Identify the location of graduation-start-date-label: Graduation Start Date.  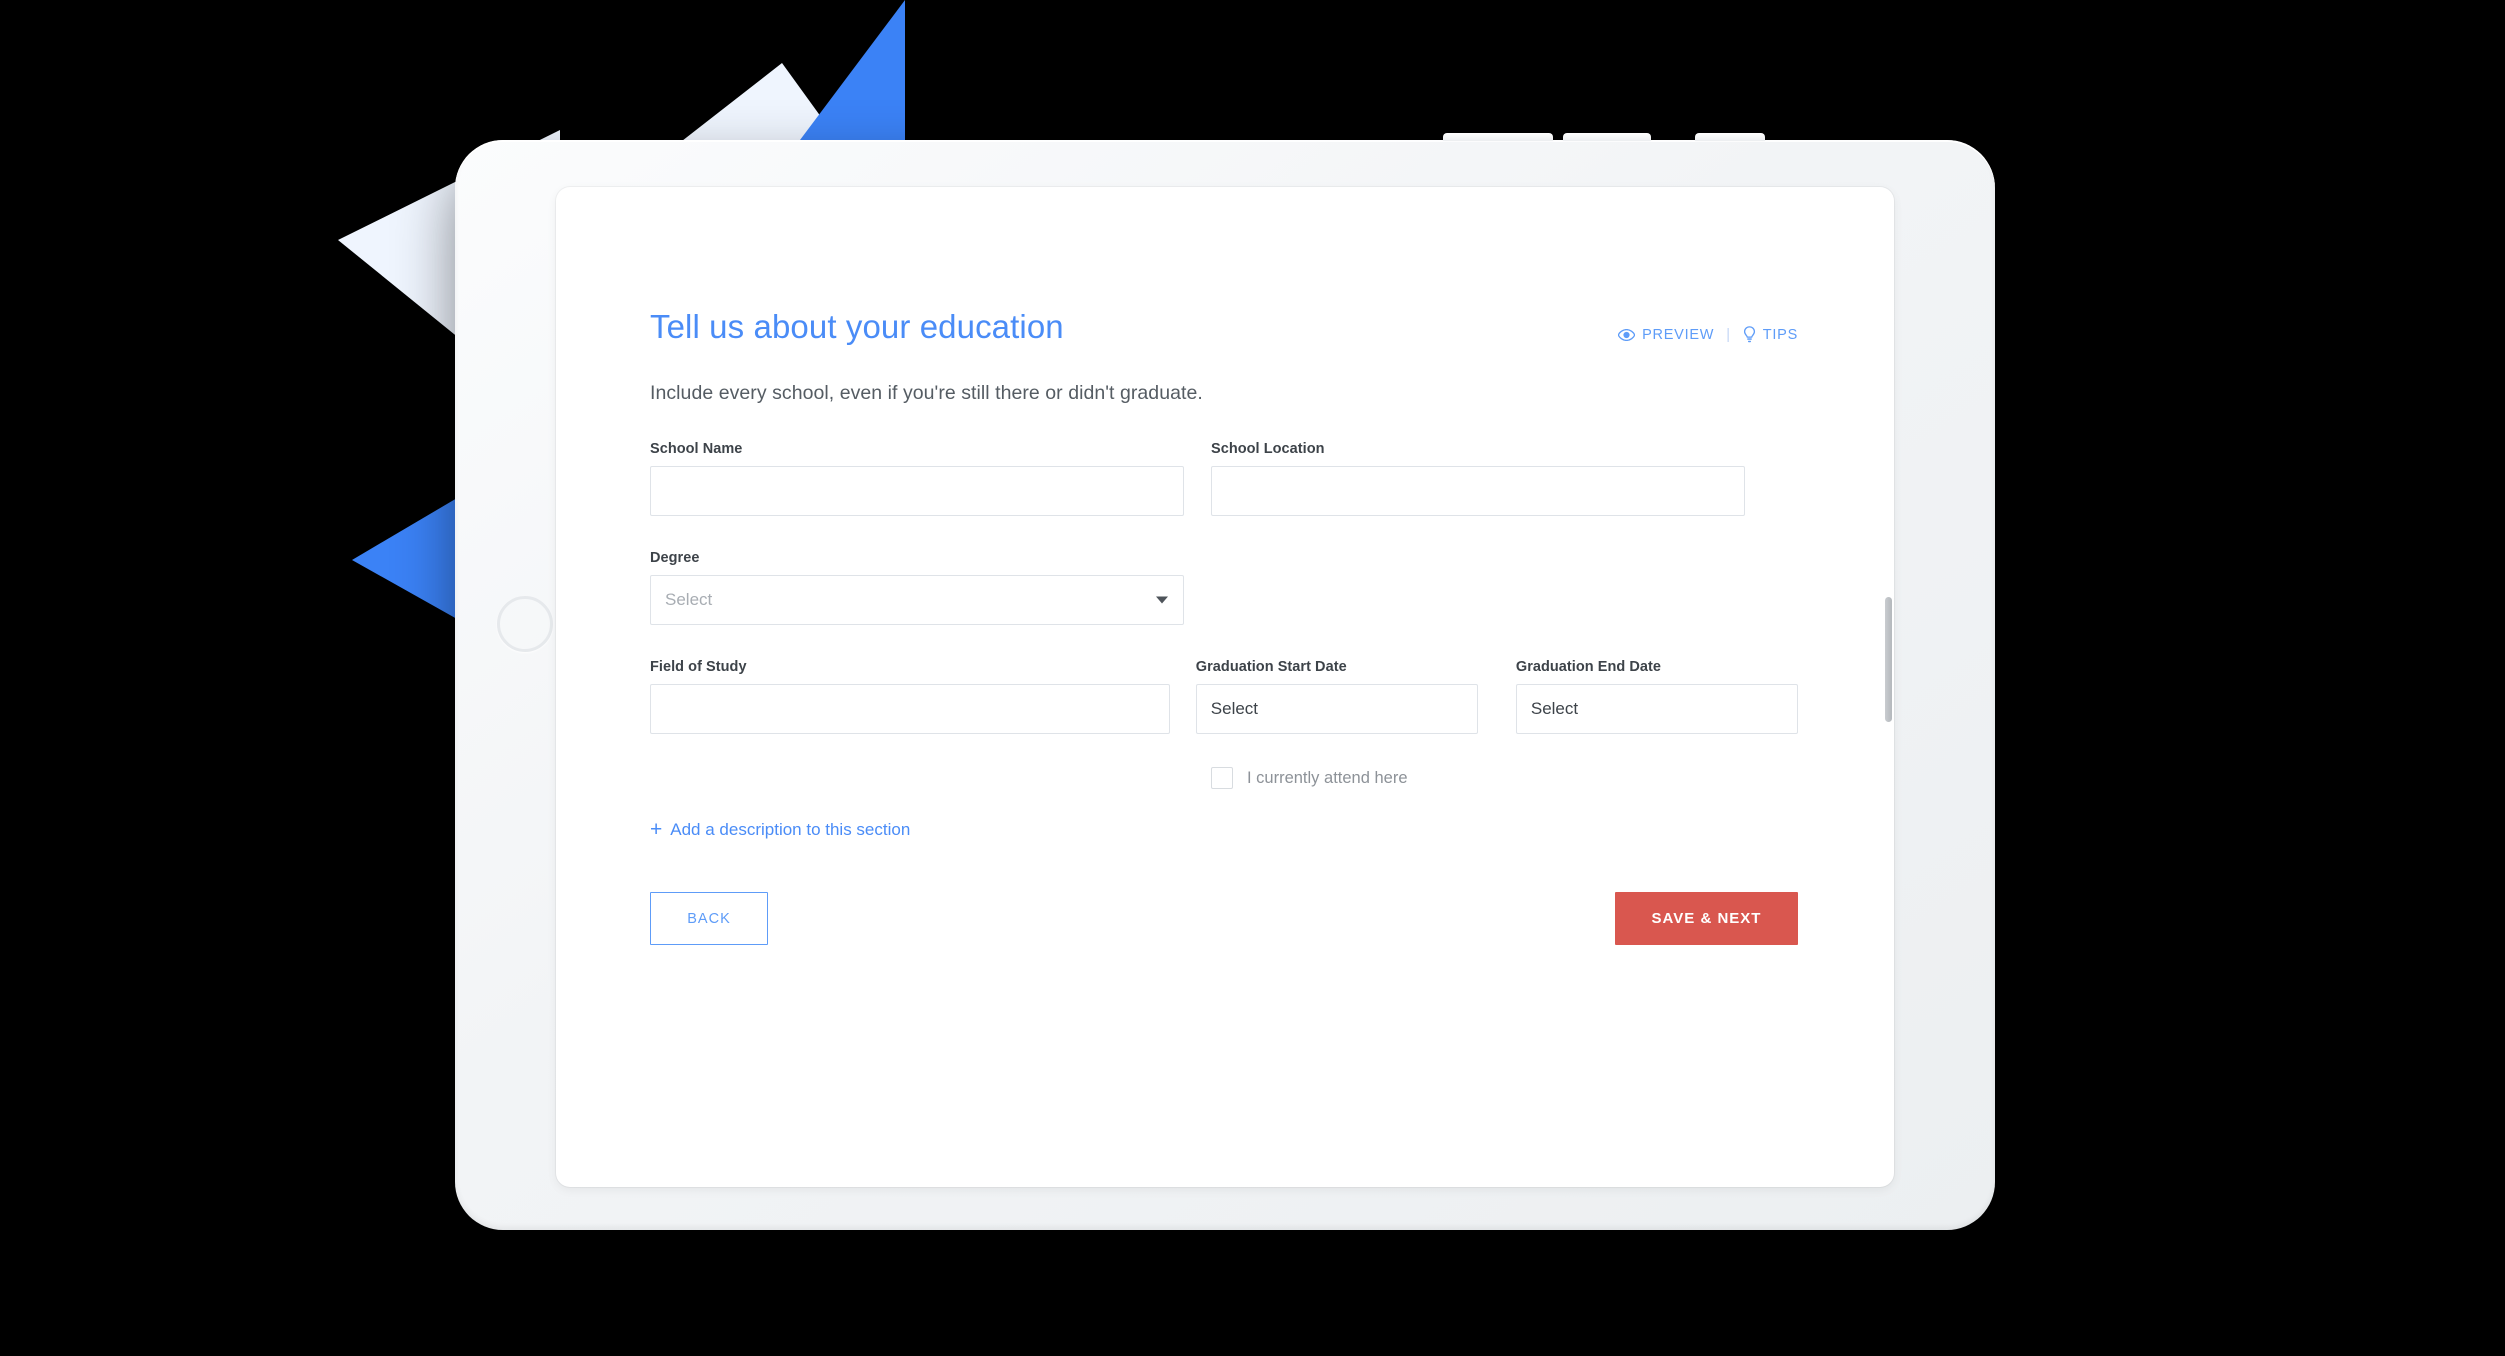
(1271, 667).